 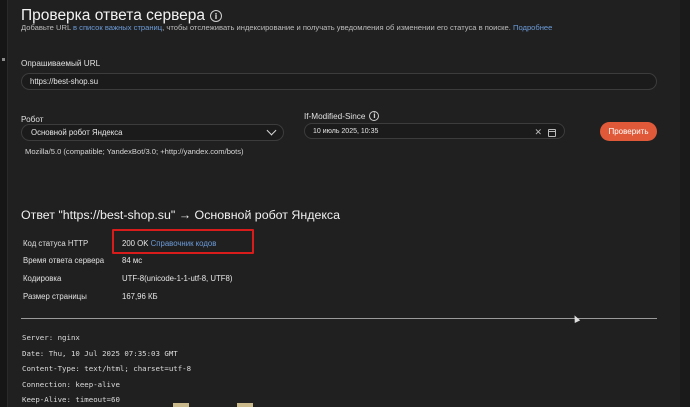 What do you see at coordinates (177, 278) in the screenshot?
I see `encoding-value: UTF-8(unicode-1-1-utf-8, UTF8)` at bounding box center [177, 278].